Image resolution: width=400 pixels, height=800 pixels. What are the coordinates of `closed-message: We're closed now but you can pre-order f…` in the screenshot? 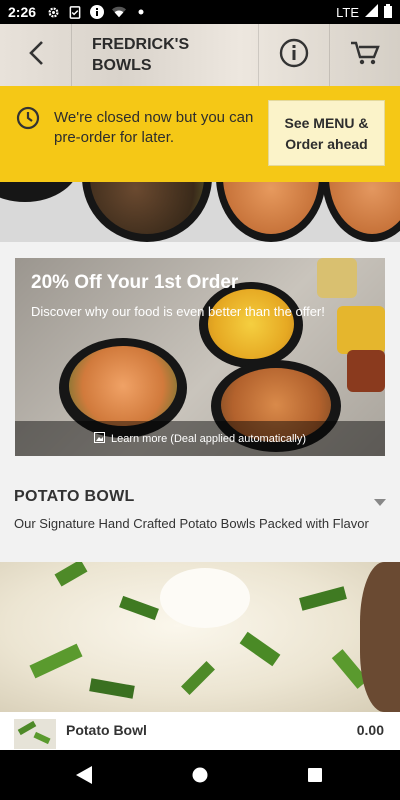 It's located at (154, 127).